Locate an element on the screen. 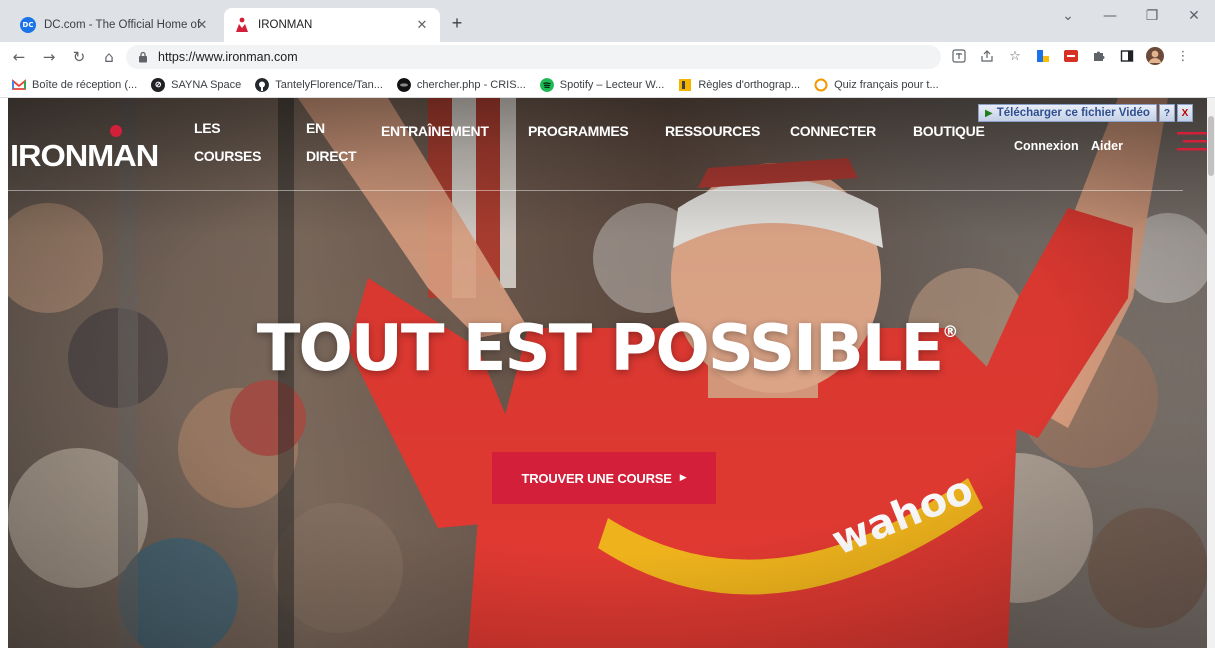  spotify-icon is located at coordinates (546, 84).